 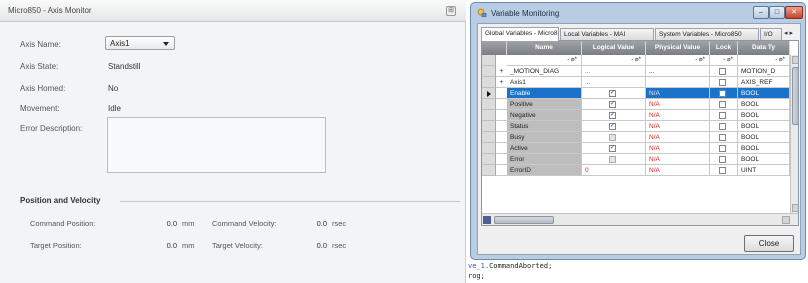 I want to click on pin-icon: ⊞, so click(x=451, y=11).